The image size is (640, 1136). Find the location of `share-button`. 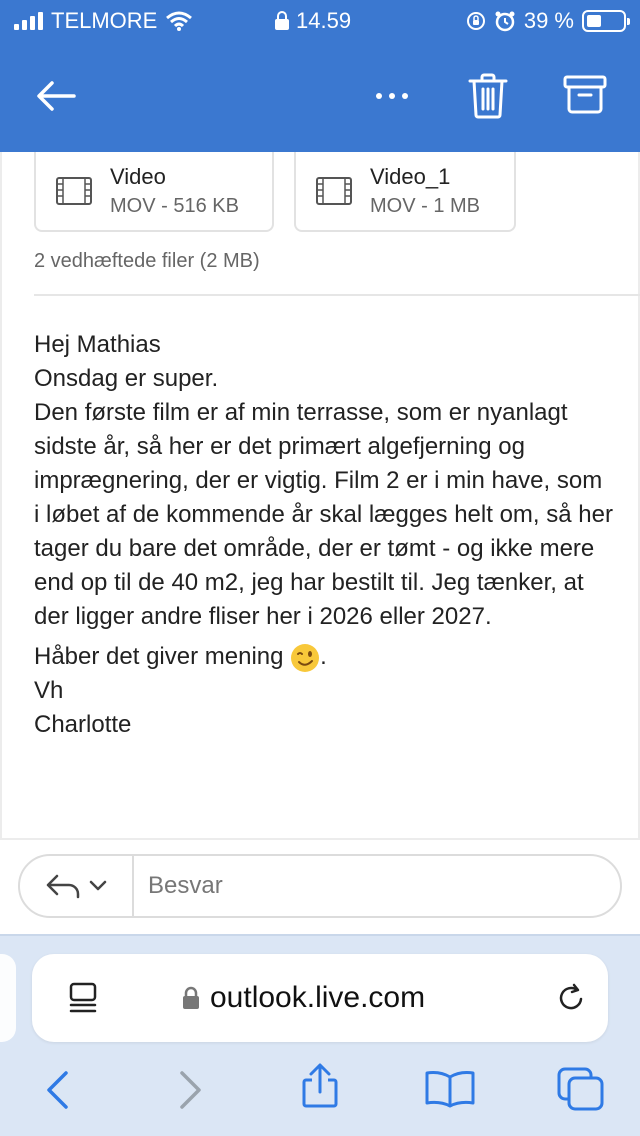

share-button is located at coordinates (320, 1088).